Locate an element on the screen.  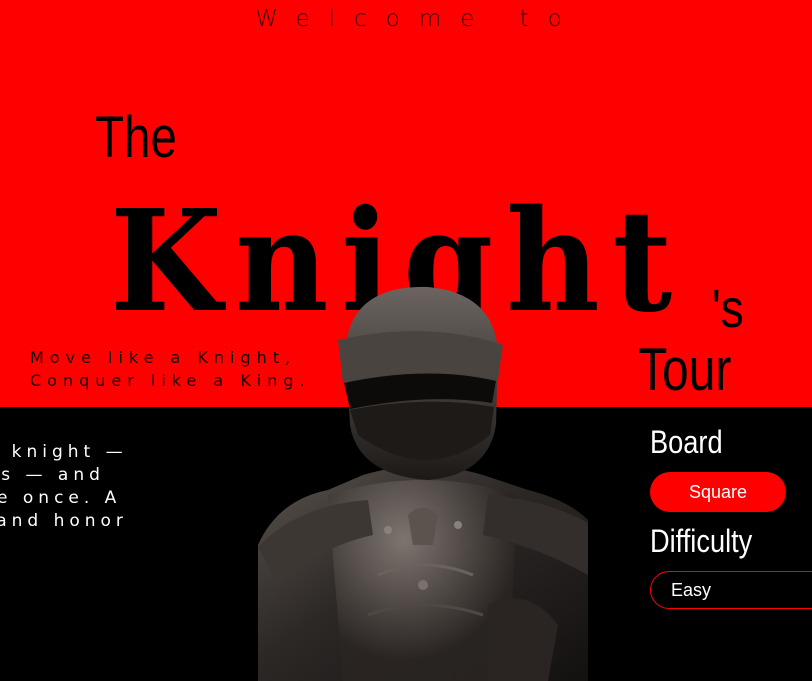
difficulty-label: Difficulty is located at coordinates (701, 541).